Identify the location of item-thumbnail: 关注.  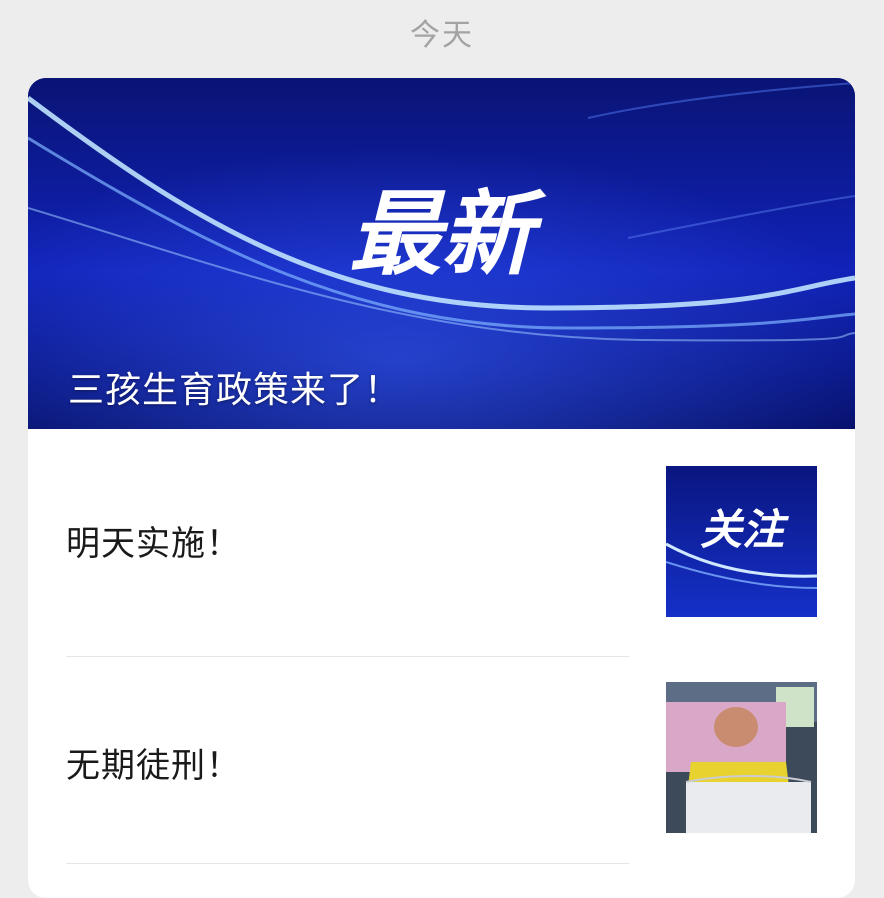
(741, 541).